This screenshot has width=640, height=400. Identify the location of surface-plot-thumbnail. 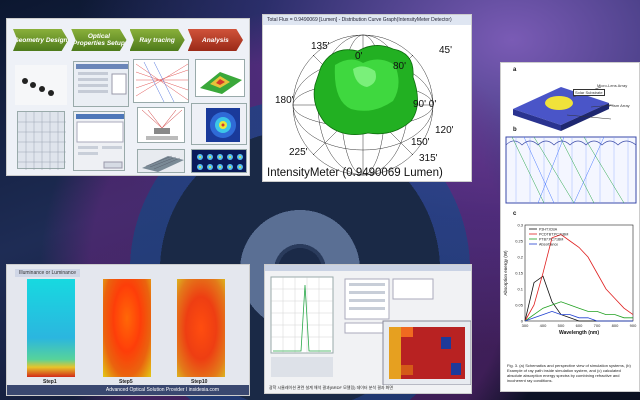
(220, 78).